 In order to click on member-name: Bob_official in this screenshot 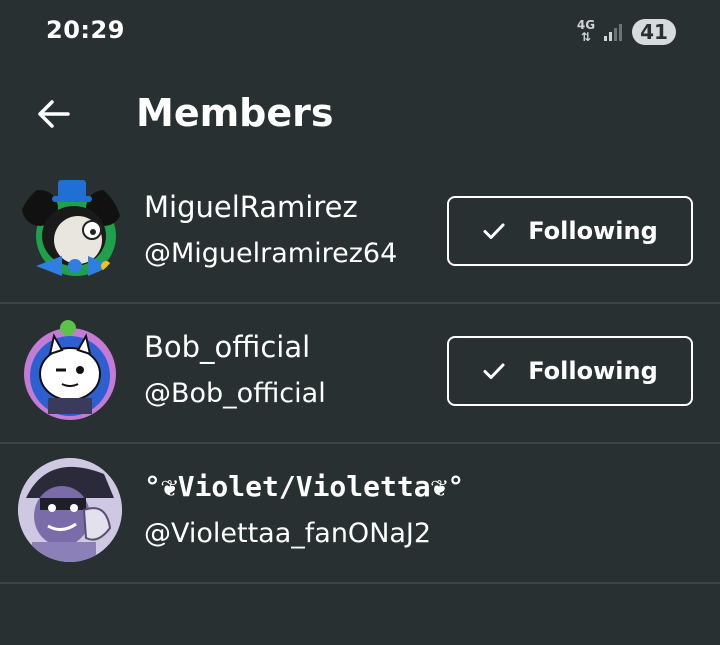, I will do `click(227, 347)`.